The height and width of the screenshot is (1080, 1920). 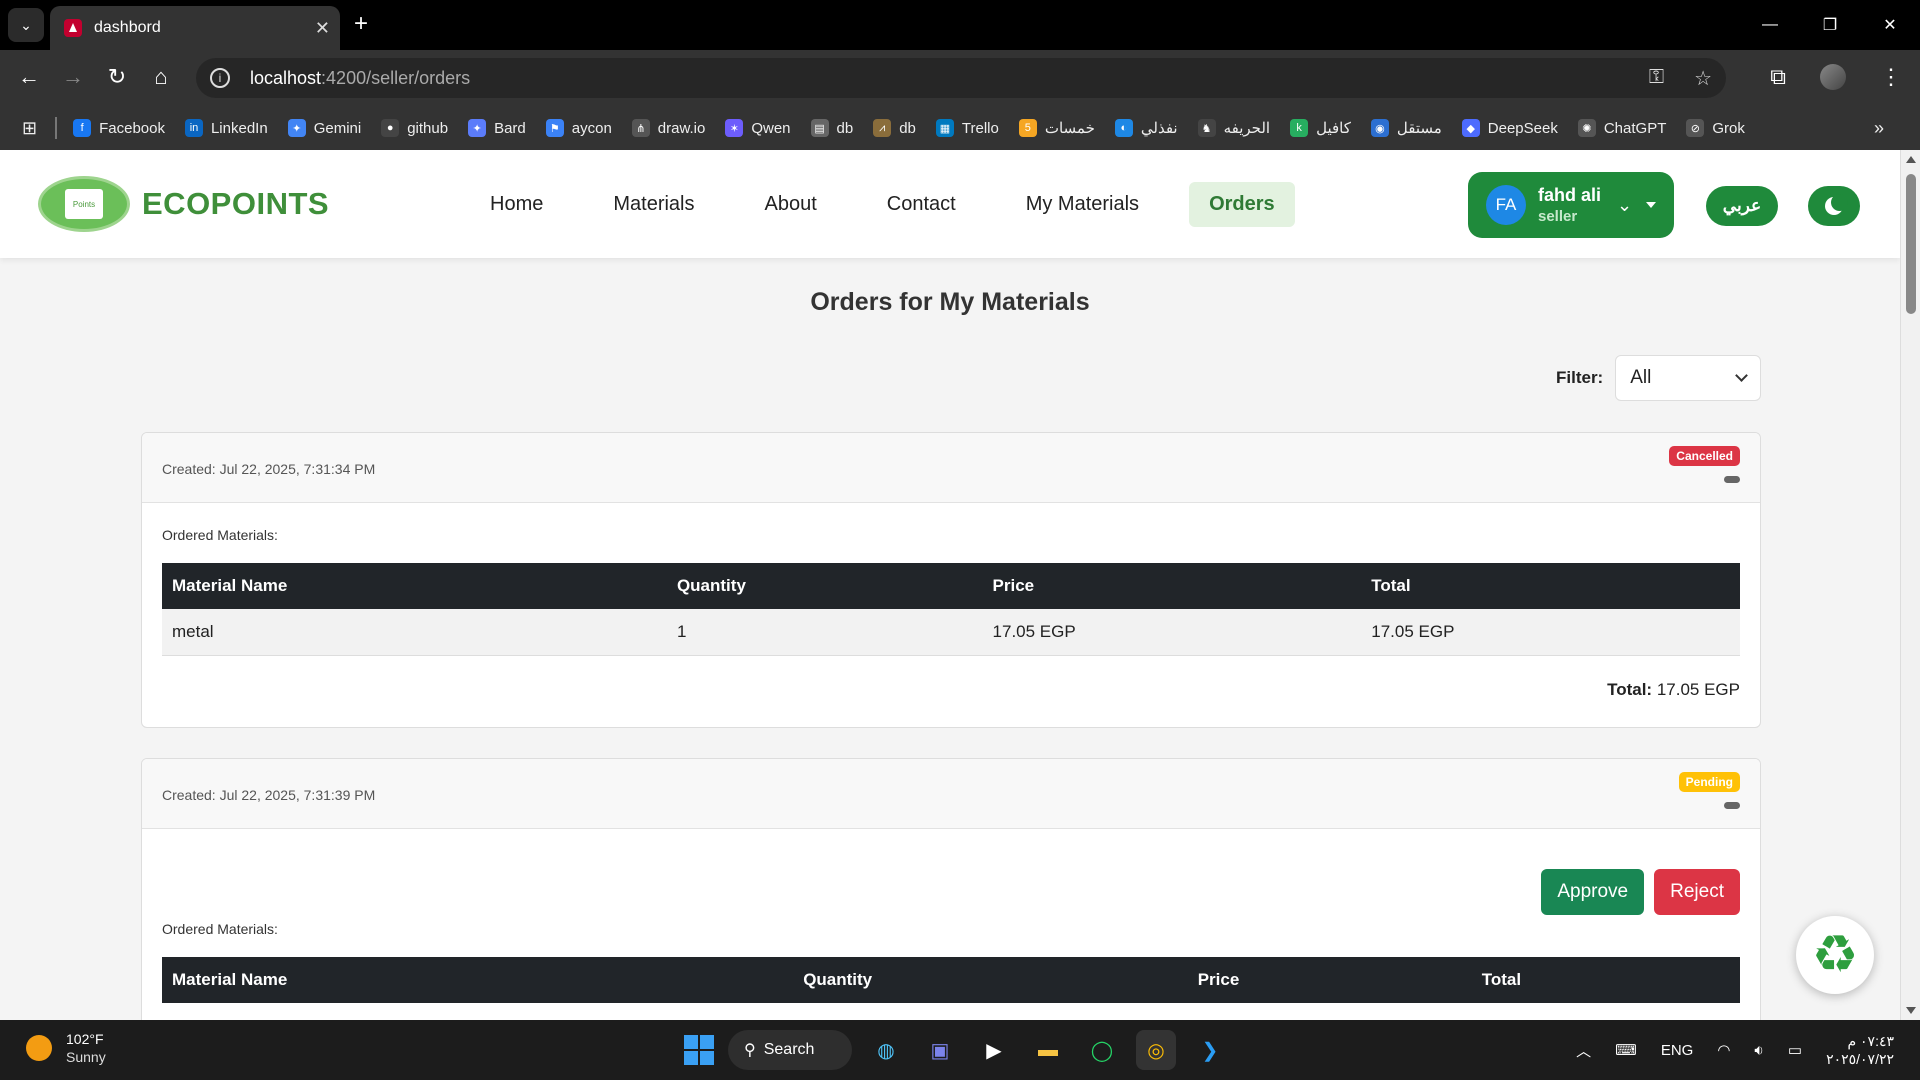 What do you see at coordinates (84, 204) in the screenshot?
I see `logo-badge-text: Points` at bounding box center [84, 204].